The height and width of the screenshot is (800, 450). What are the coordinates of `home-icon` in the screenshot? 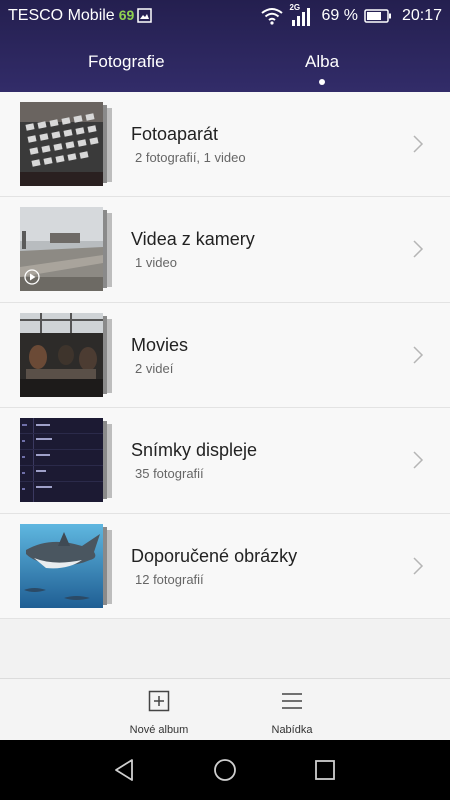 It's located at (225, 770).